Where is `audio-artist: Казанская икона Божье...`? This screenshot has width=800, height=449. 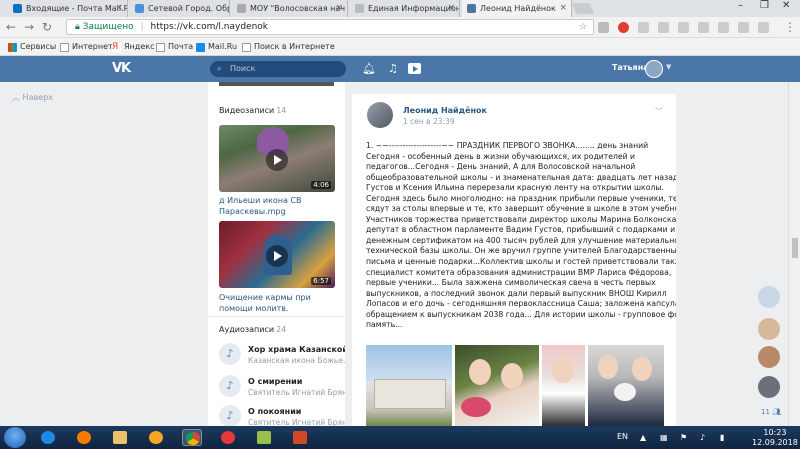
audio-artist: Казанская икона Божье... is located at coordinates (296, 360).